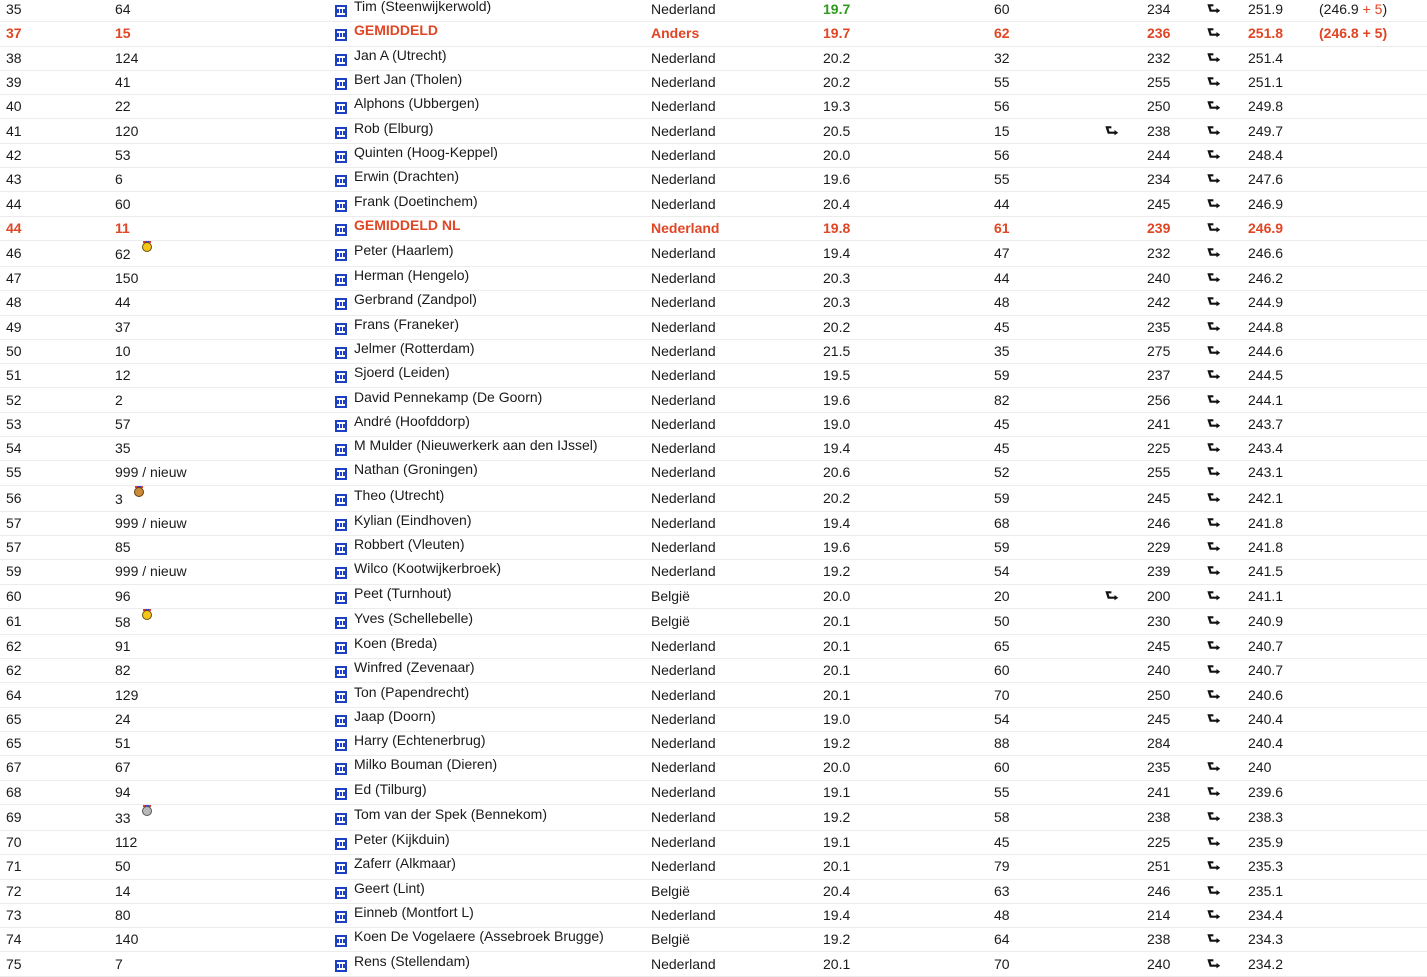  Describe the element at coordinates (713, 647) in the screenshot. I see `table-row: 62 91 Koen (Breda) Nederland 20.1 65 245 ⮐ 240.7` at that location.